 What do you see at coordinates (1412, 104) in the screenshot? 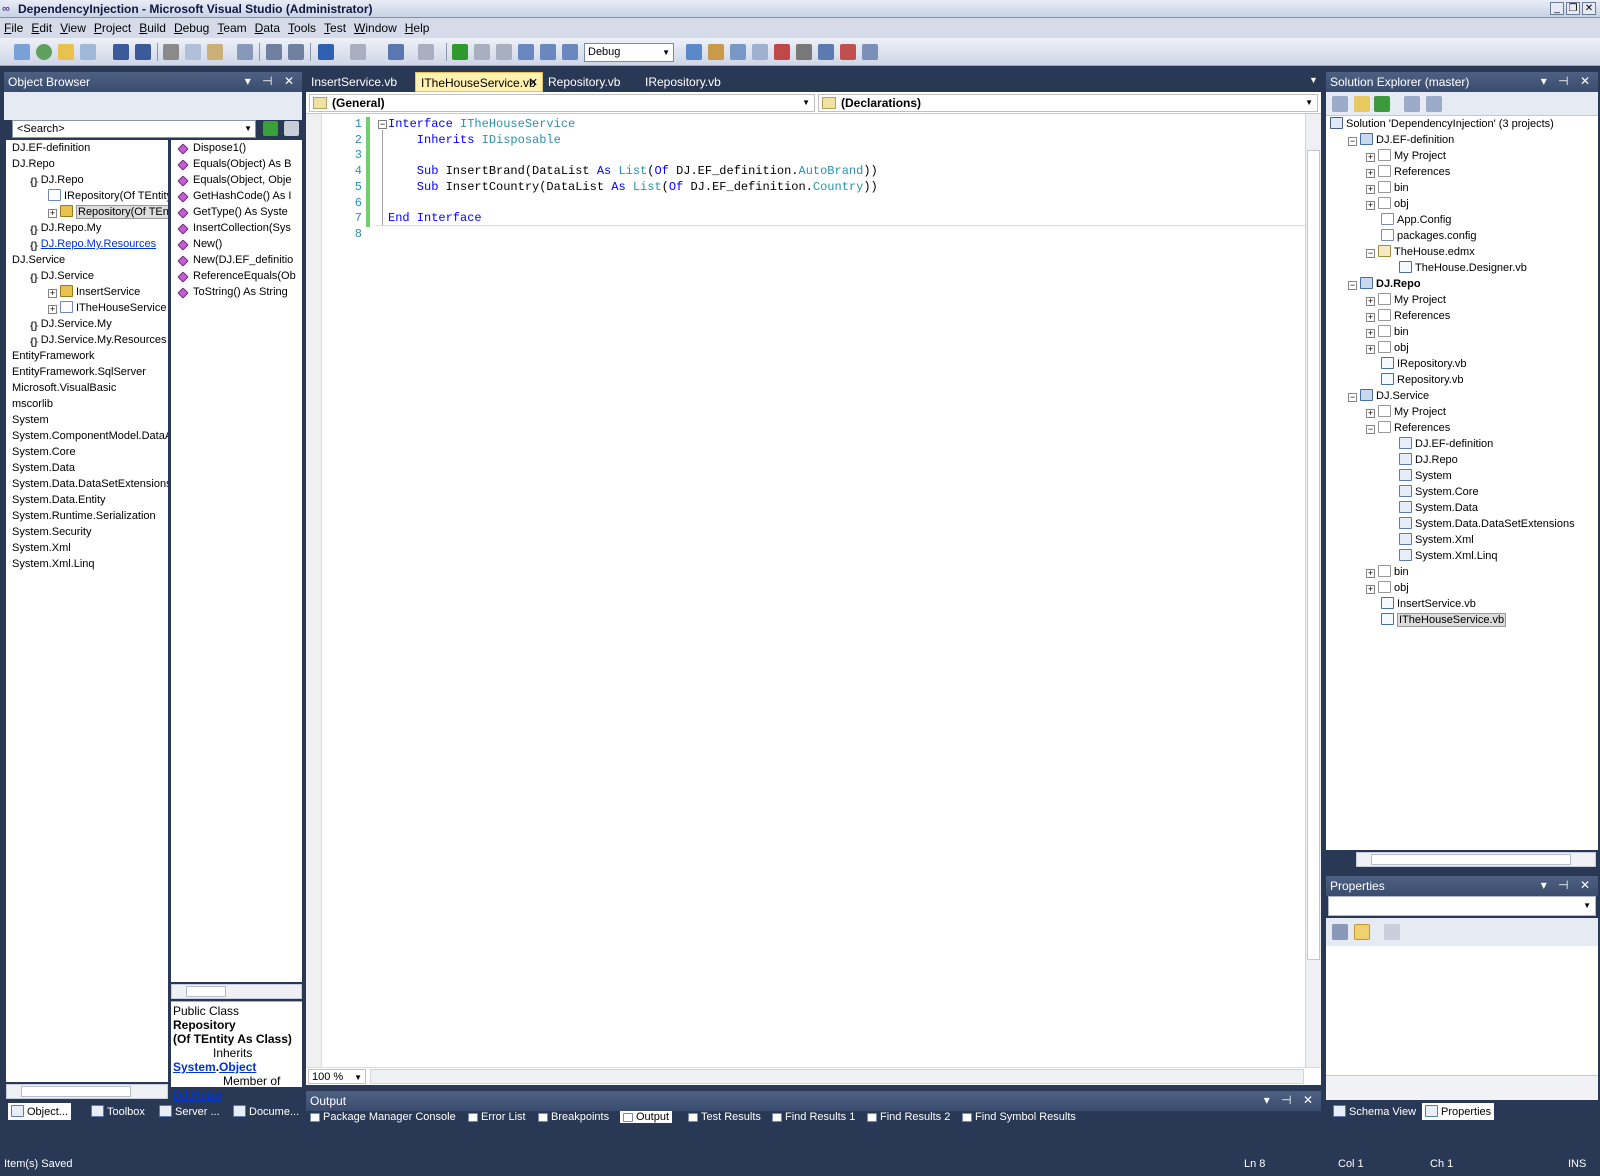
I see `view-code-icon` at bounding box center [1412, 104].